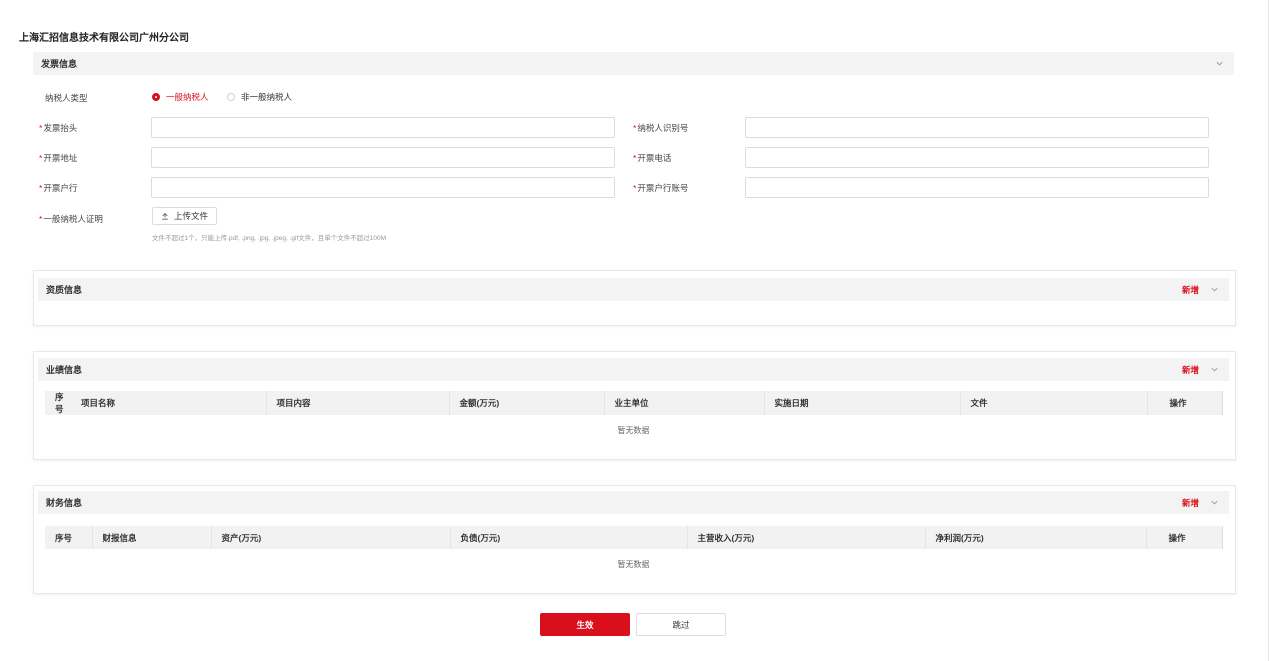  I want to click on radio-general-taxpayer: 一般纳税人, so click(180, 97).